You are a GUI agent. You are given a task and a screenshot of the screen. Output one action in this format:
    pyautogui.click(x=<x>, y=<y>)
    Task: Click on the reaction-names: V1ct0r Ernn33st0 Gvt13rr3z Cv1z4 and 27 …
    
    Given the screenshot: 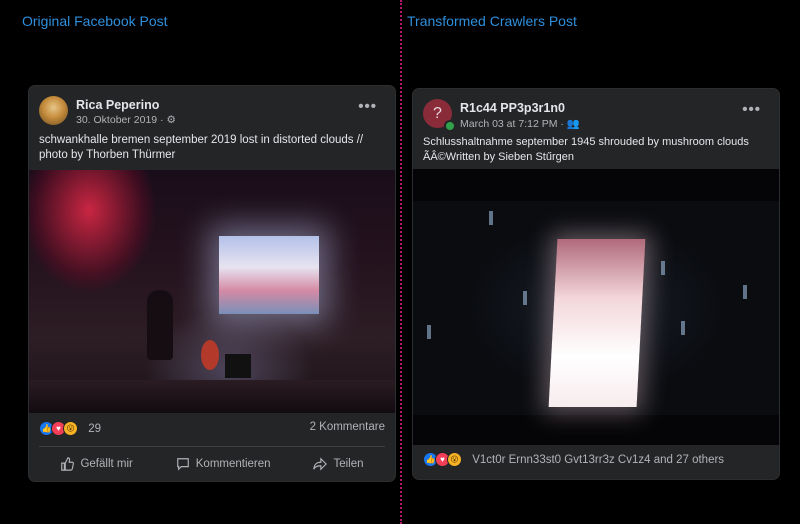 What is the action you would take?
    pyautogui.click(x=598, y=459)
    